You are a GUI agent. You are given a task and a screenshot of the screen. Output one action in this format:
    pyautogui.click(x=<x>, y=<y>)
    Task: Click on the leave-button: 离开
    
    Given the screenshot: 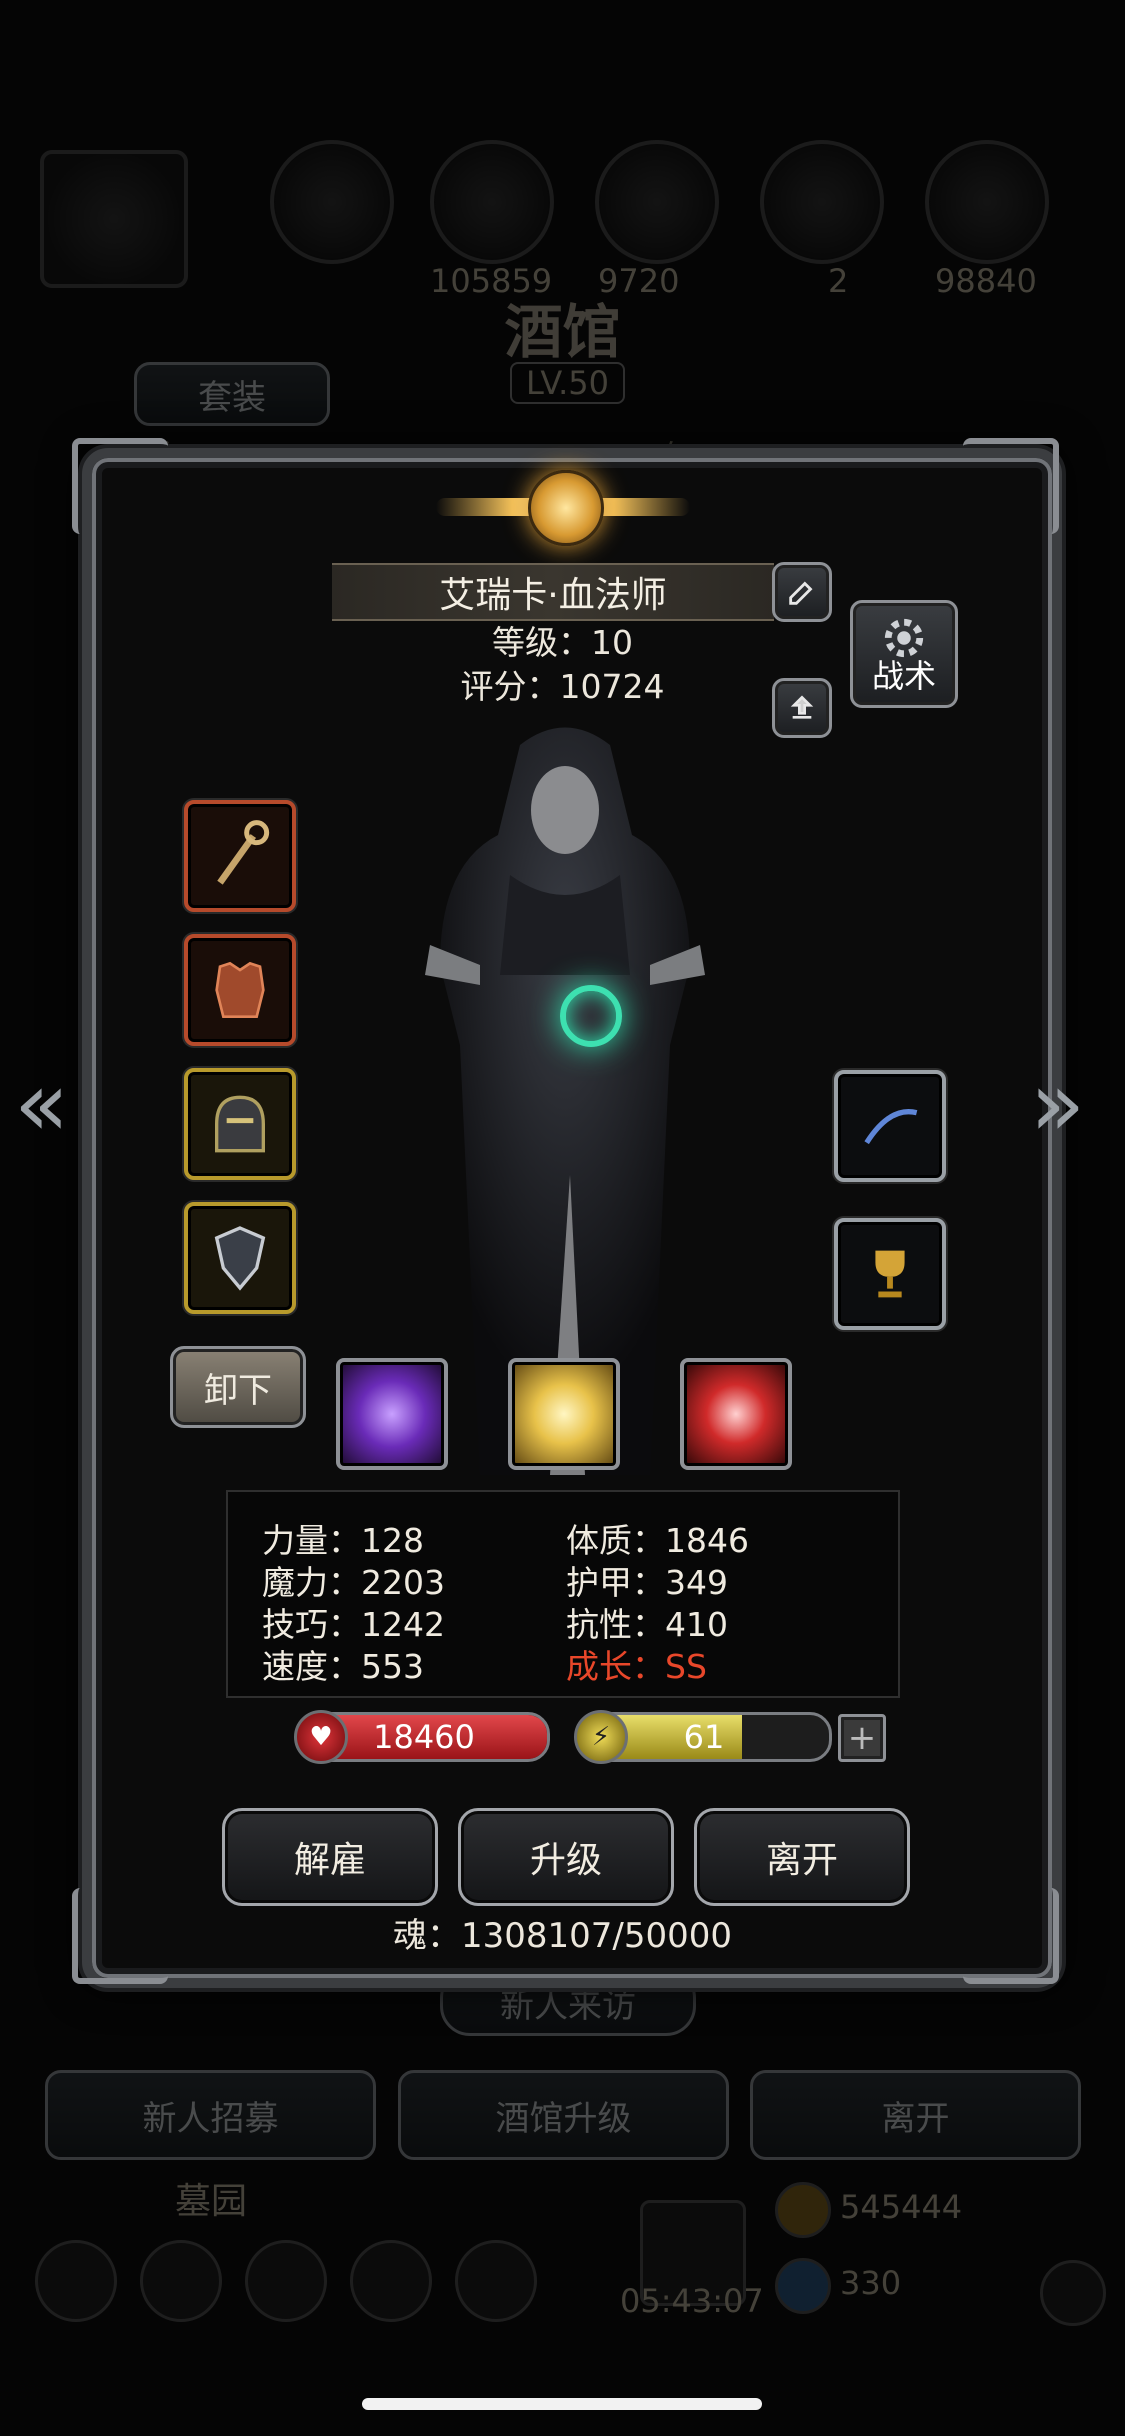 What is the action you would take?
    pyautogui.click(x=802, y=1857)
    